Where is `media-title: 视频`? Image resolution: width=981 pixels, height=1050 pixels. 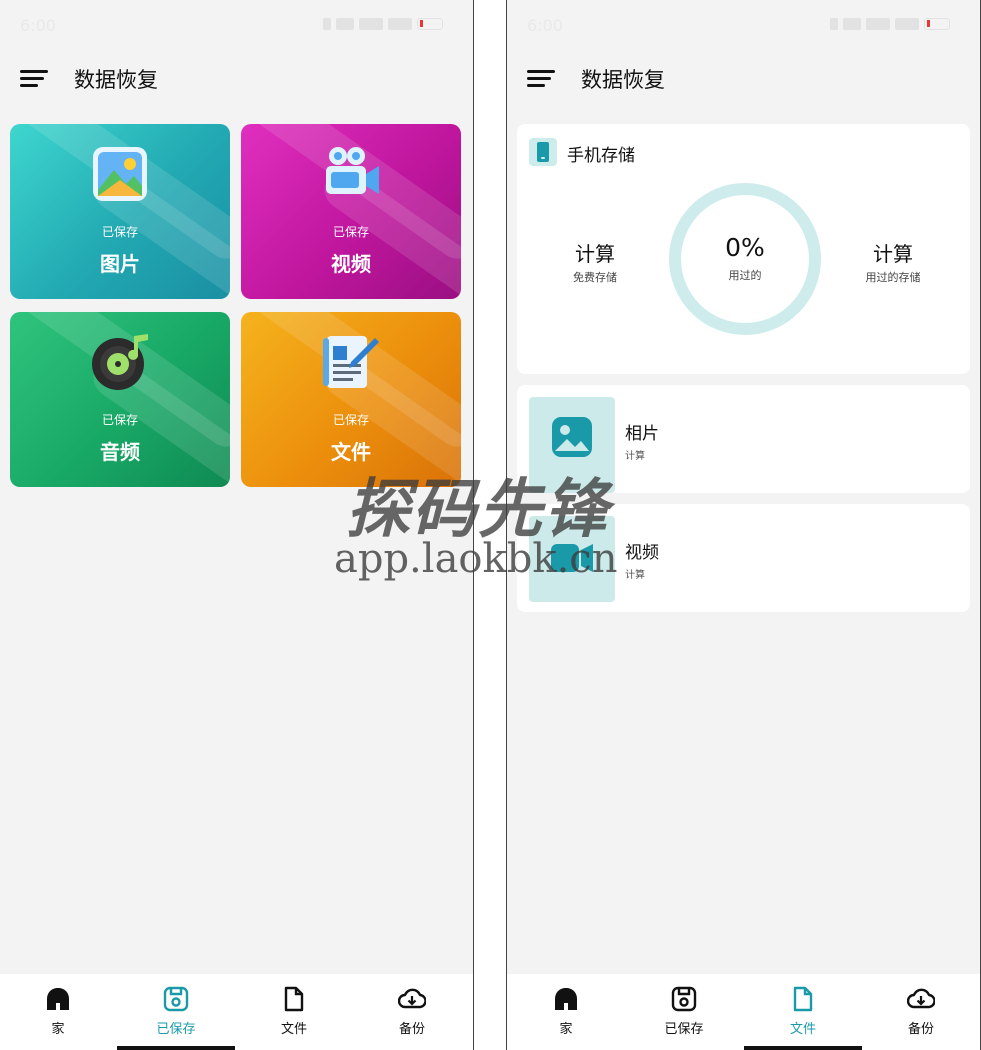 media-title: 视频 is located at coordinates (642, 553).